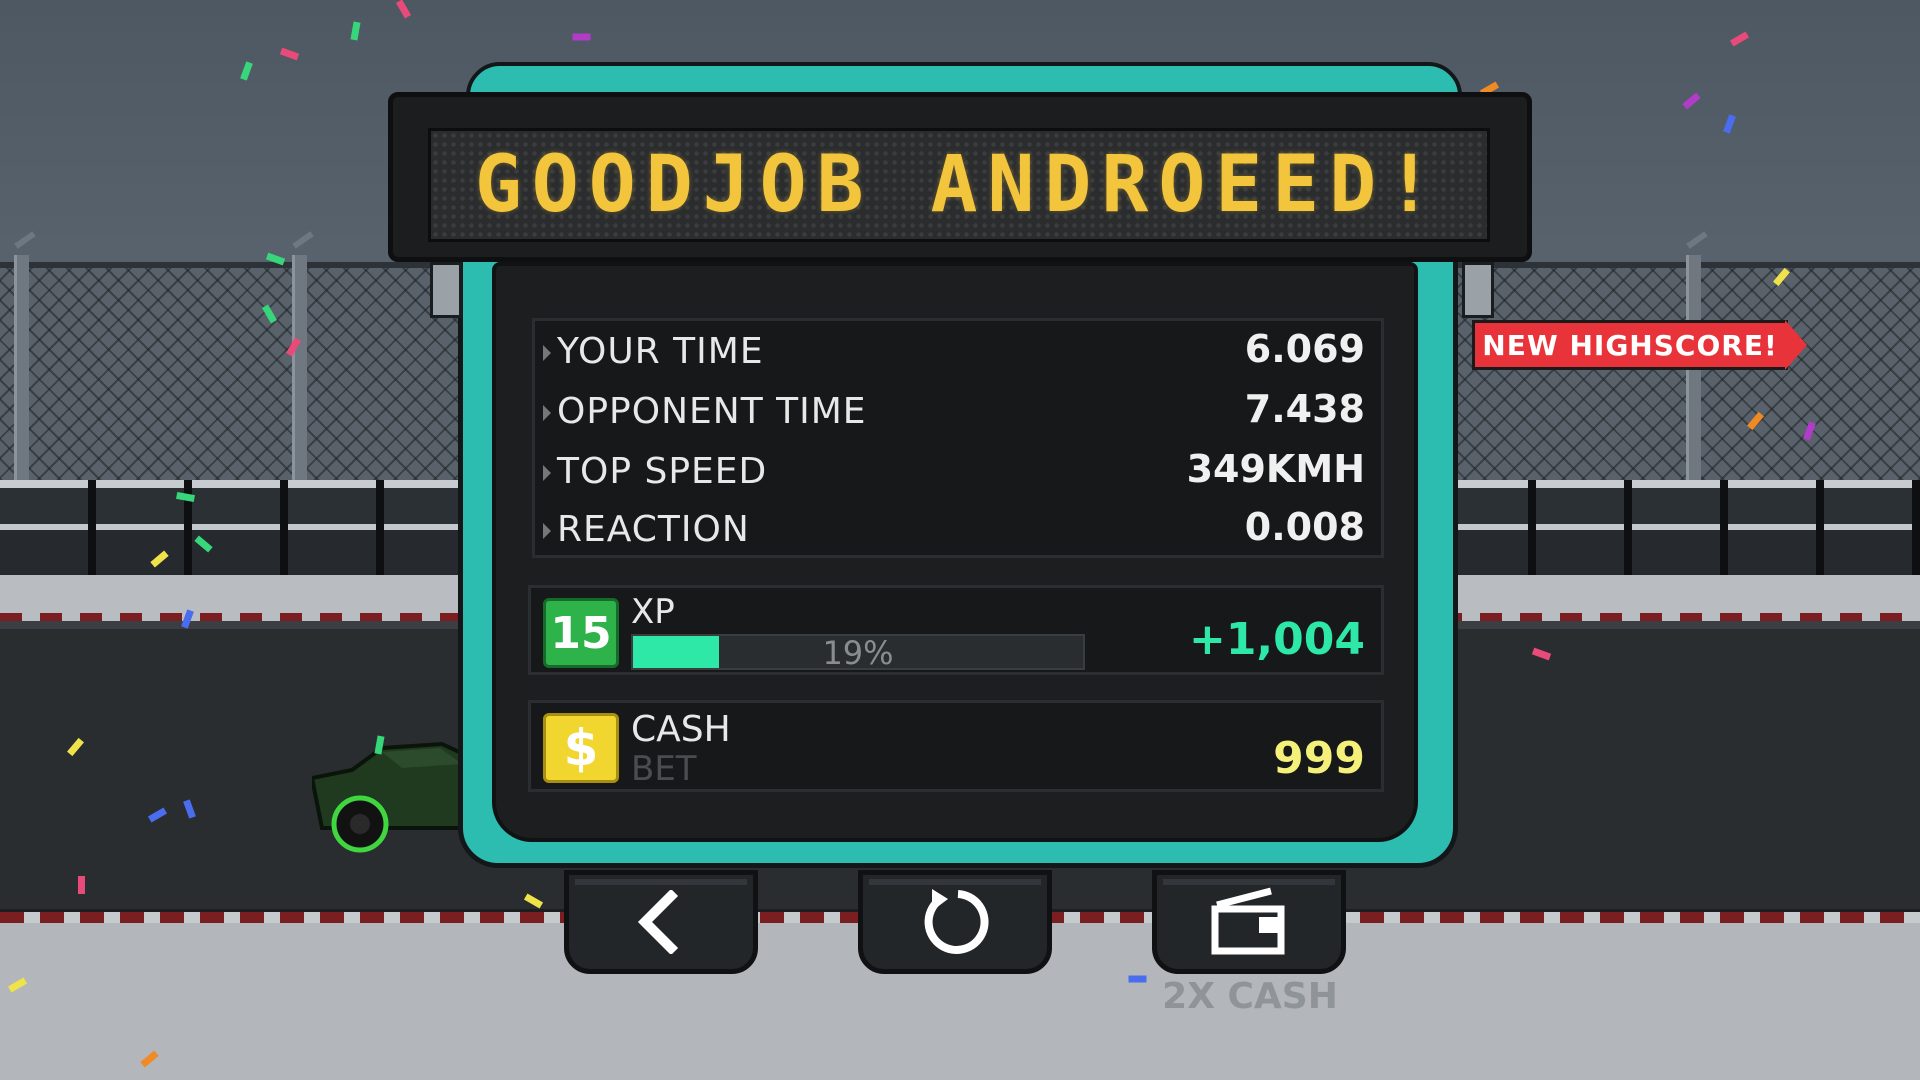 Image resolution: width=1920 pixels, height=1080 pixels. What do you see at coordinates (958, 412) in the screenshot?
I see `stat-row-opponent-time: OPPONENT TIME 7.438` at bounding box center [958, 412].